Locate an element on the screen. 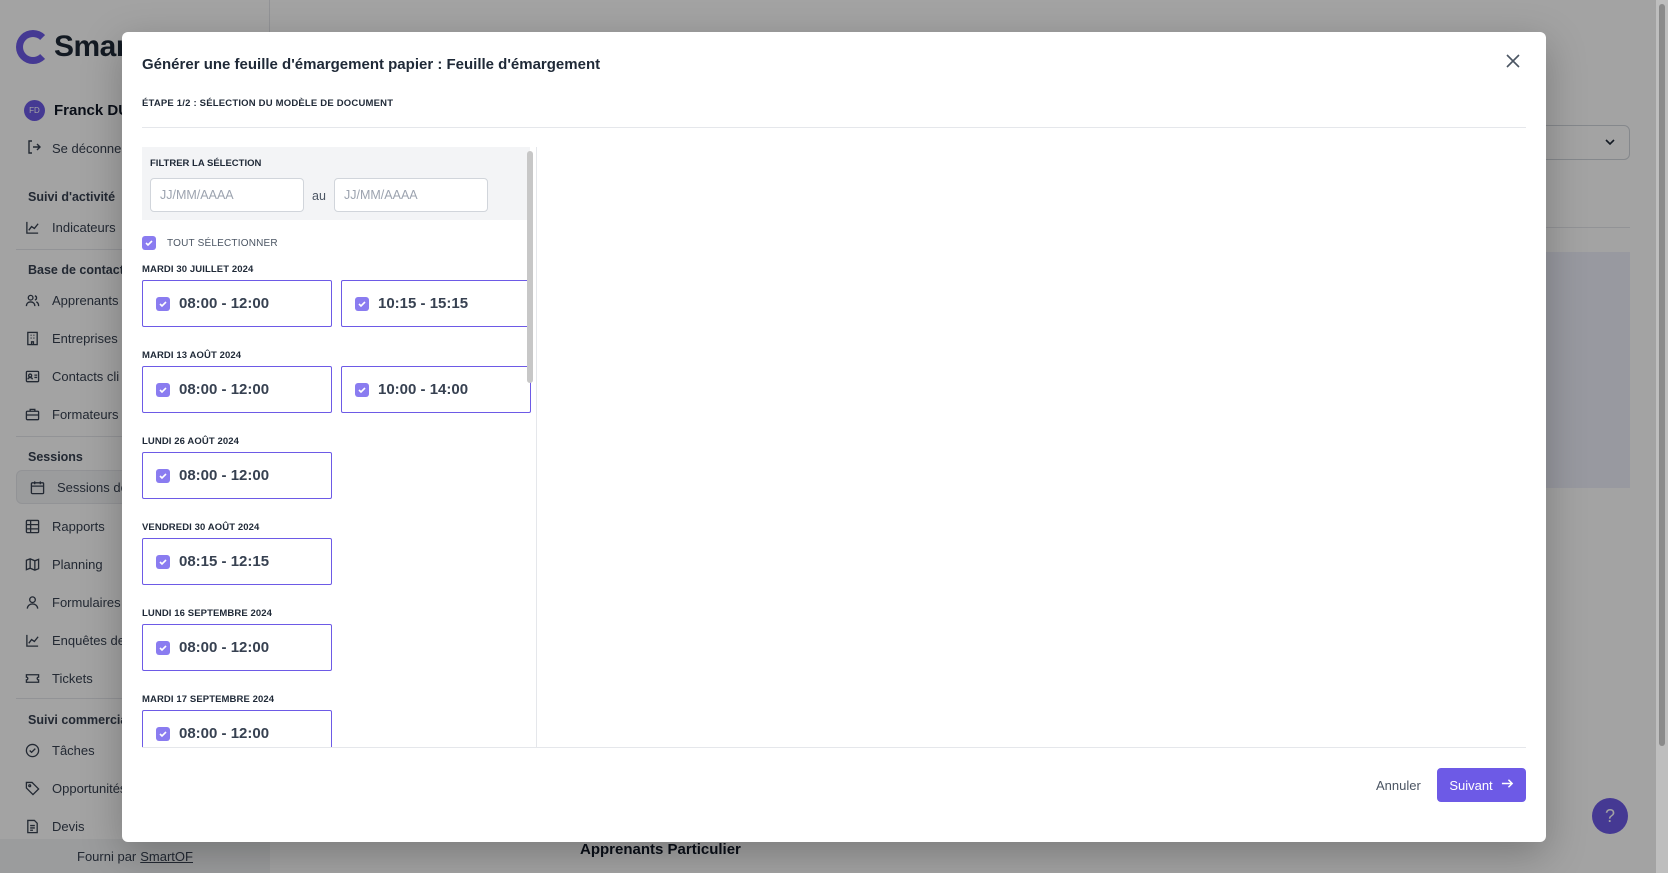 The width and height of the screenshot is (1668, 873). day-label: Lundi 16 septembre 2024 is located at coordinates (207, 613).